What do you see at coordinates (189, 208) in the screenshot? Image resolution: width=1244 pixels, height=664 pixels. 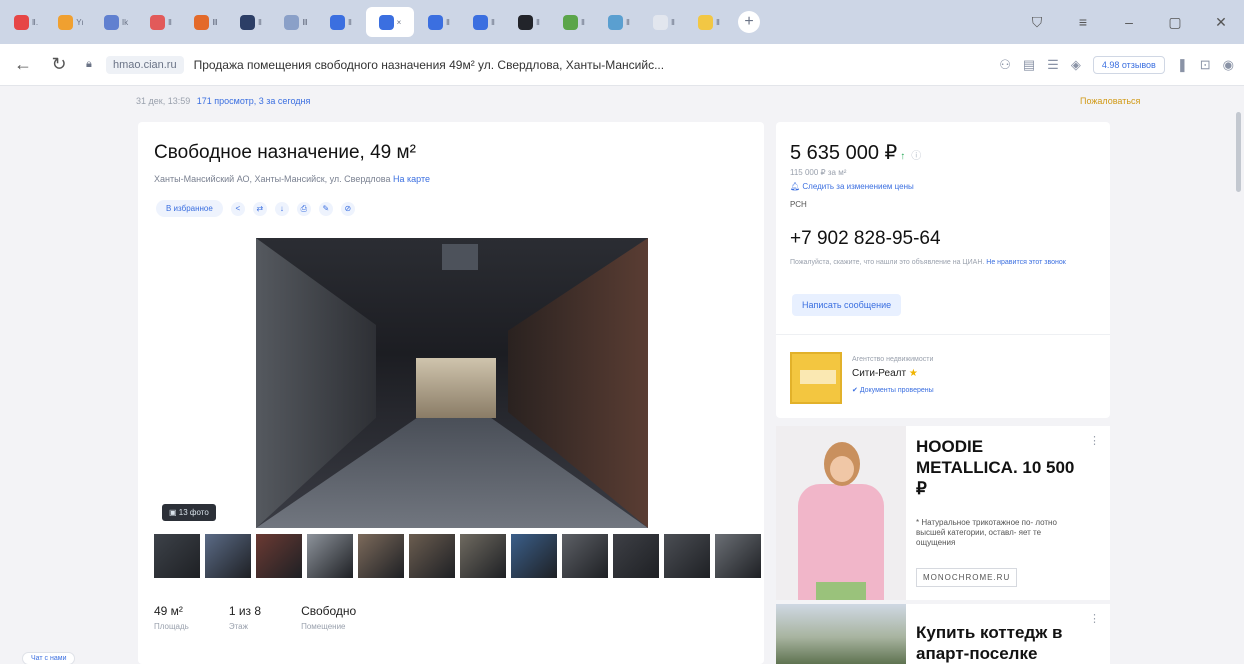 I see `favorite-button: В избранное` at bounding box center [189, 208].